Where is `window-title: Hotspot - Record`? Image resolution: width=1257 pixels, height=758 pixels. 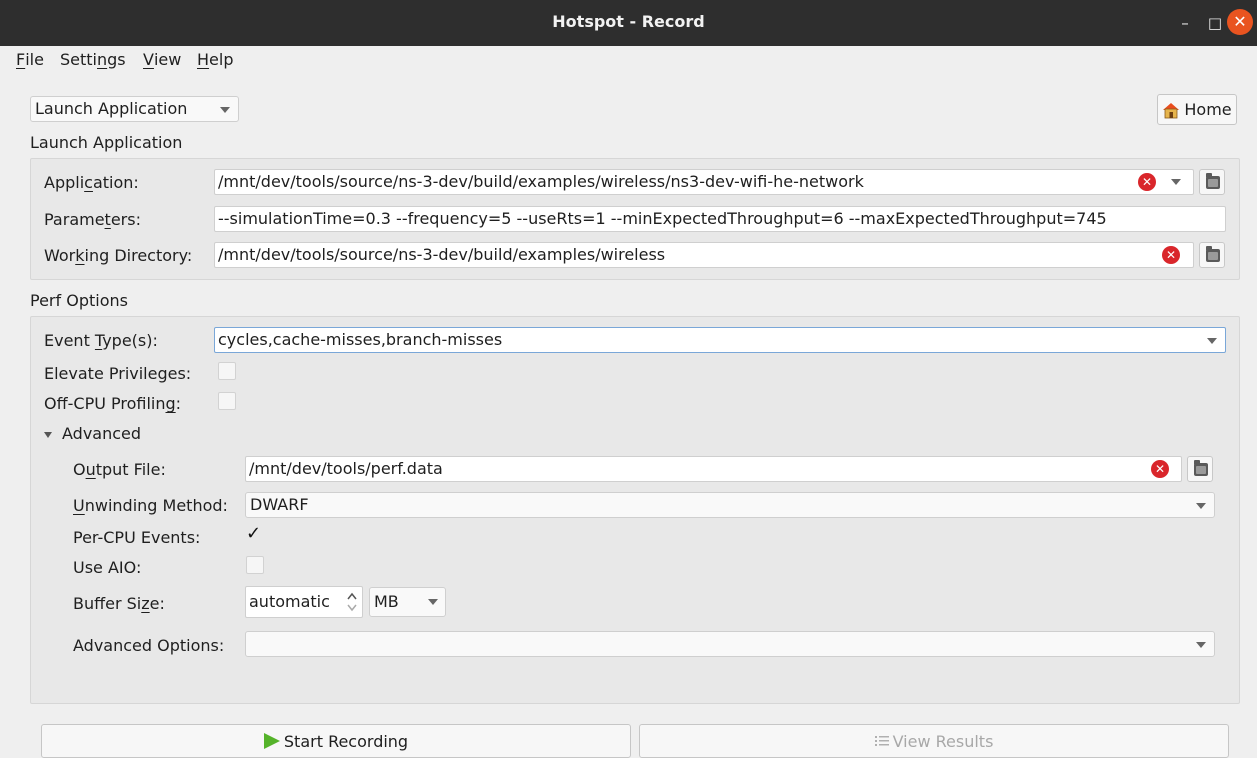 window-title: Hotspot - Record is located at coordinates (628, 21).